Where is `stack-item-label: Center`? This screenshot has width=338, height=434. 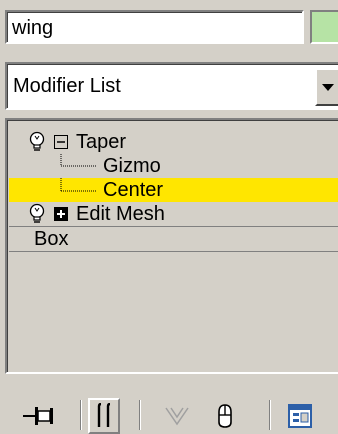
stack-item-label: Center is located at coordinates (133, 190).